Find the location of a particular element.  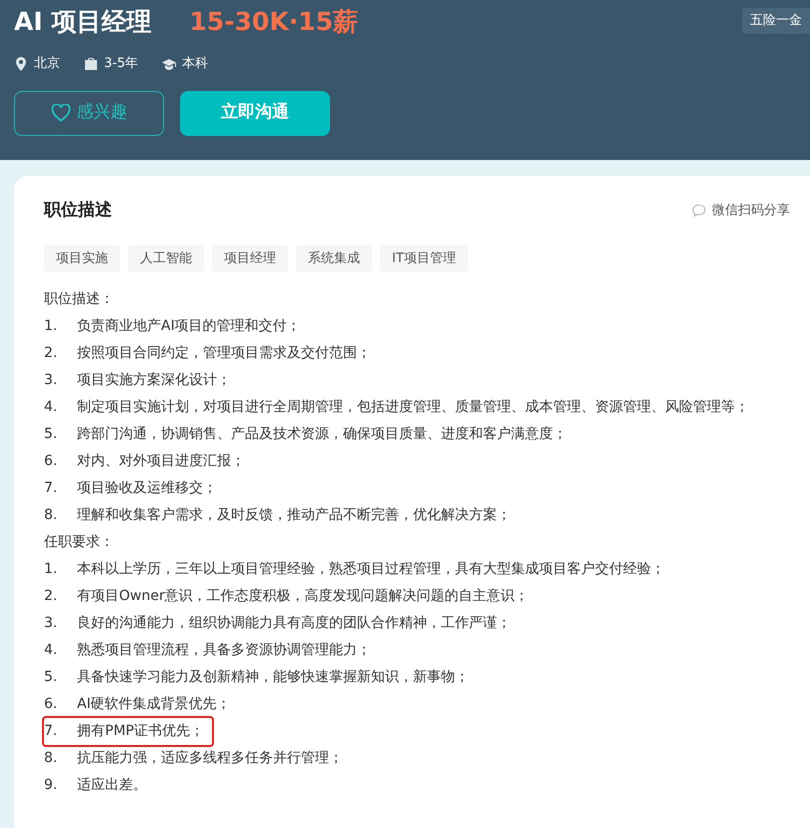

section-title: 职位描述 is located at coordinates (78, 210).